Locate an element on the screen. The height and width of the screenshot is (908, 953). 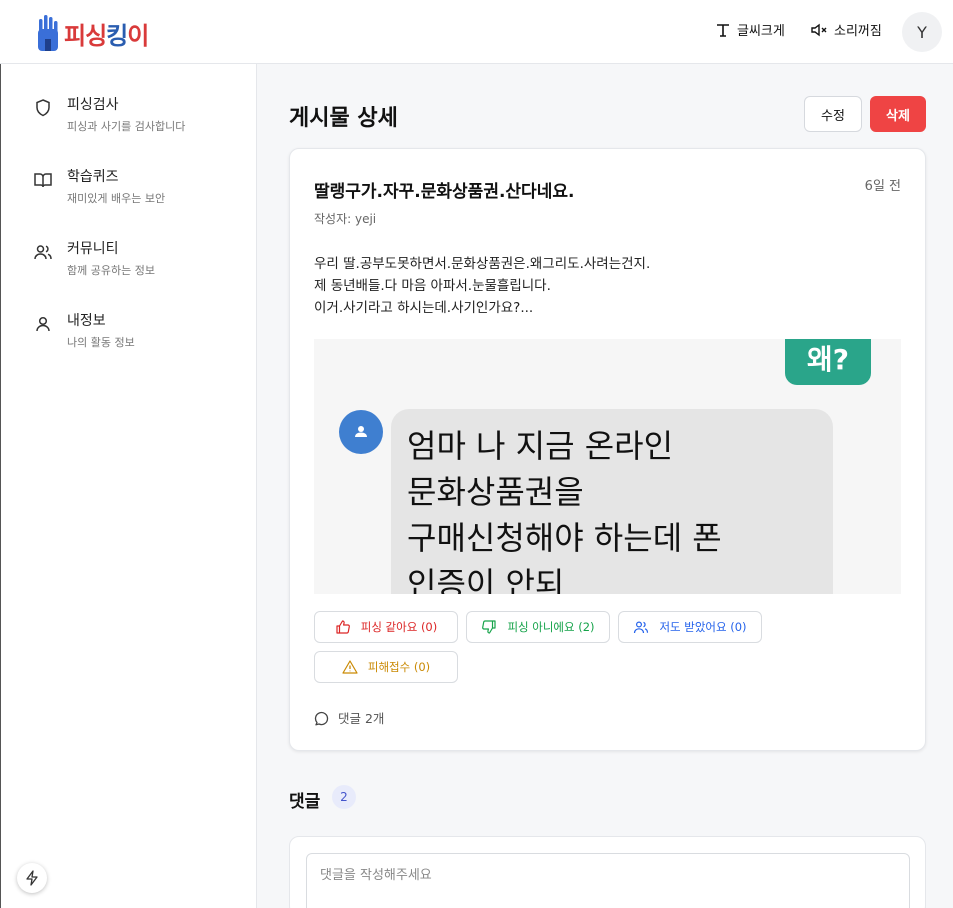
book-icon is located at coordinates (43, 180).